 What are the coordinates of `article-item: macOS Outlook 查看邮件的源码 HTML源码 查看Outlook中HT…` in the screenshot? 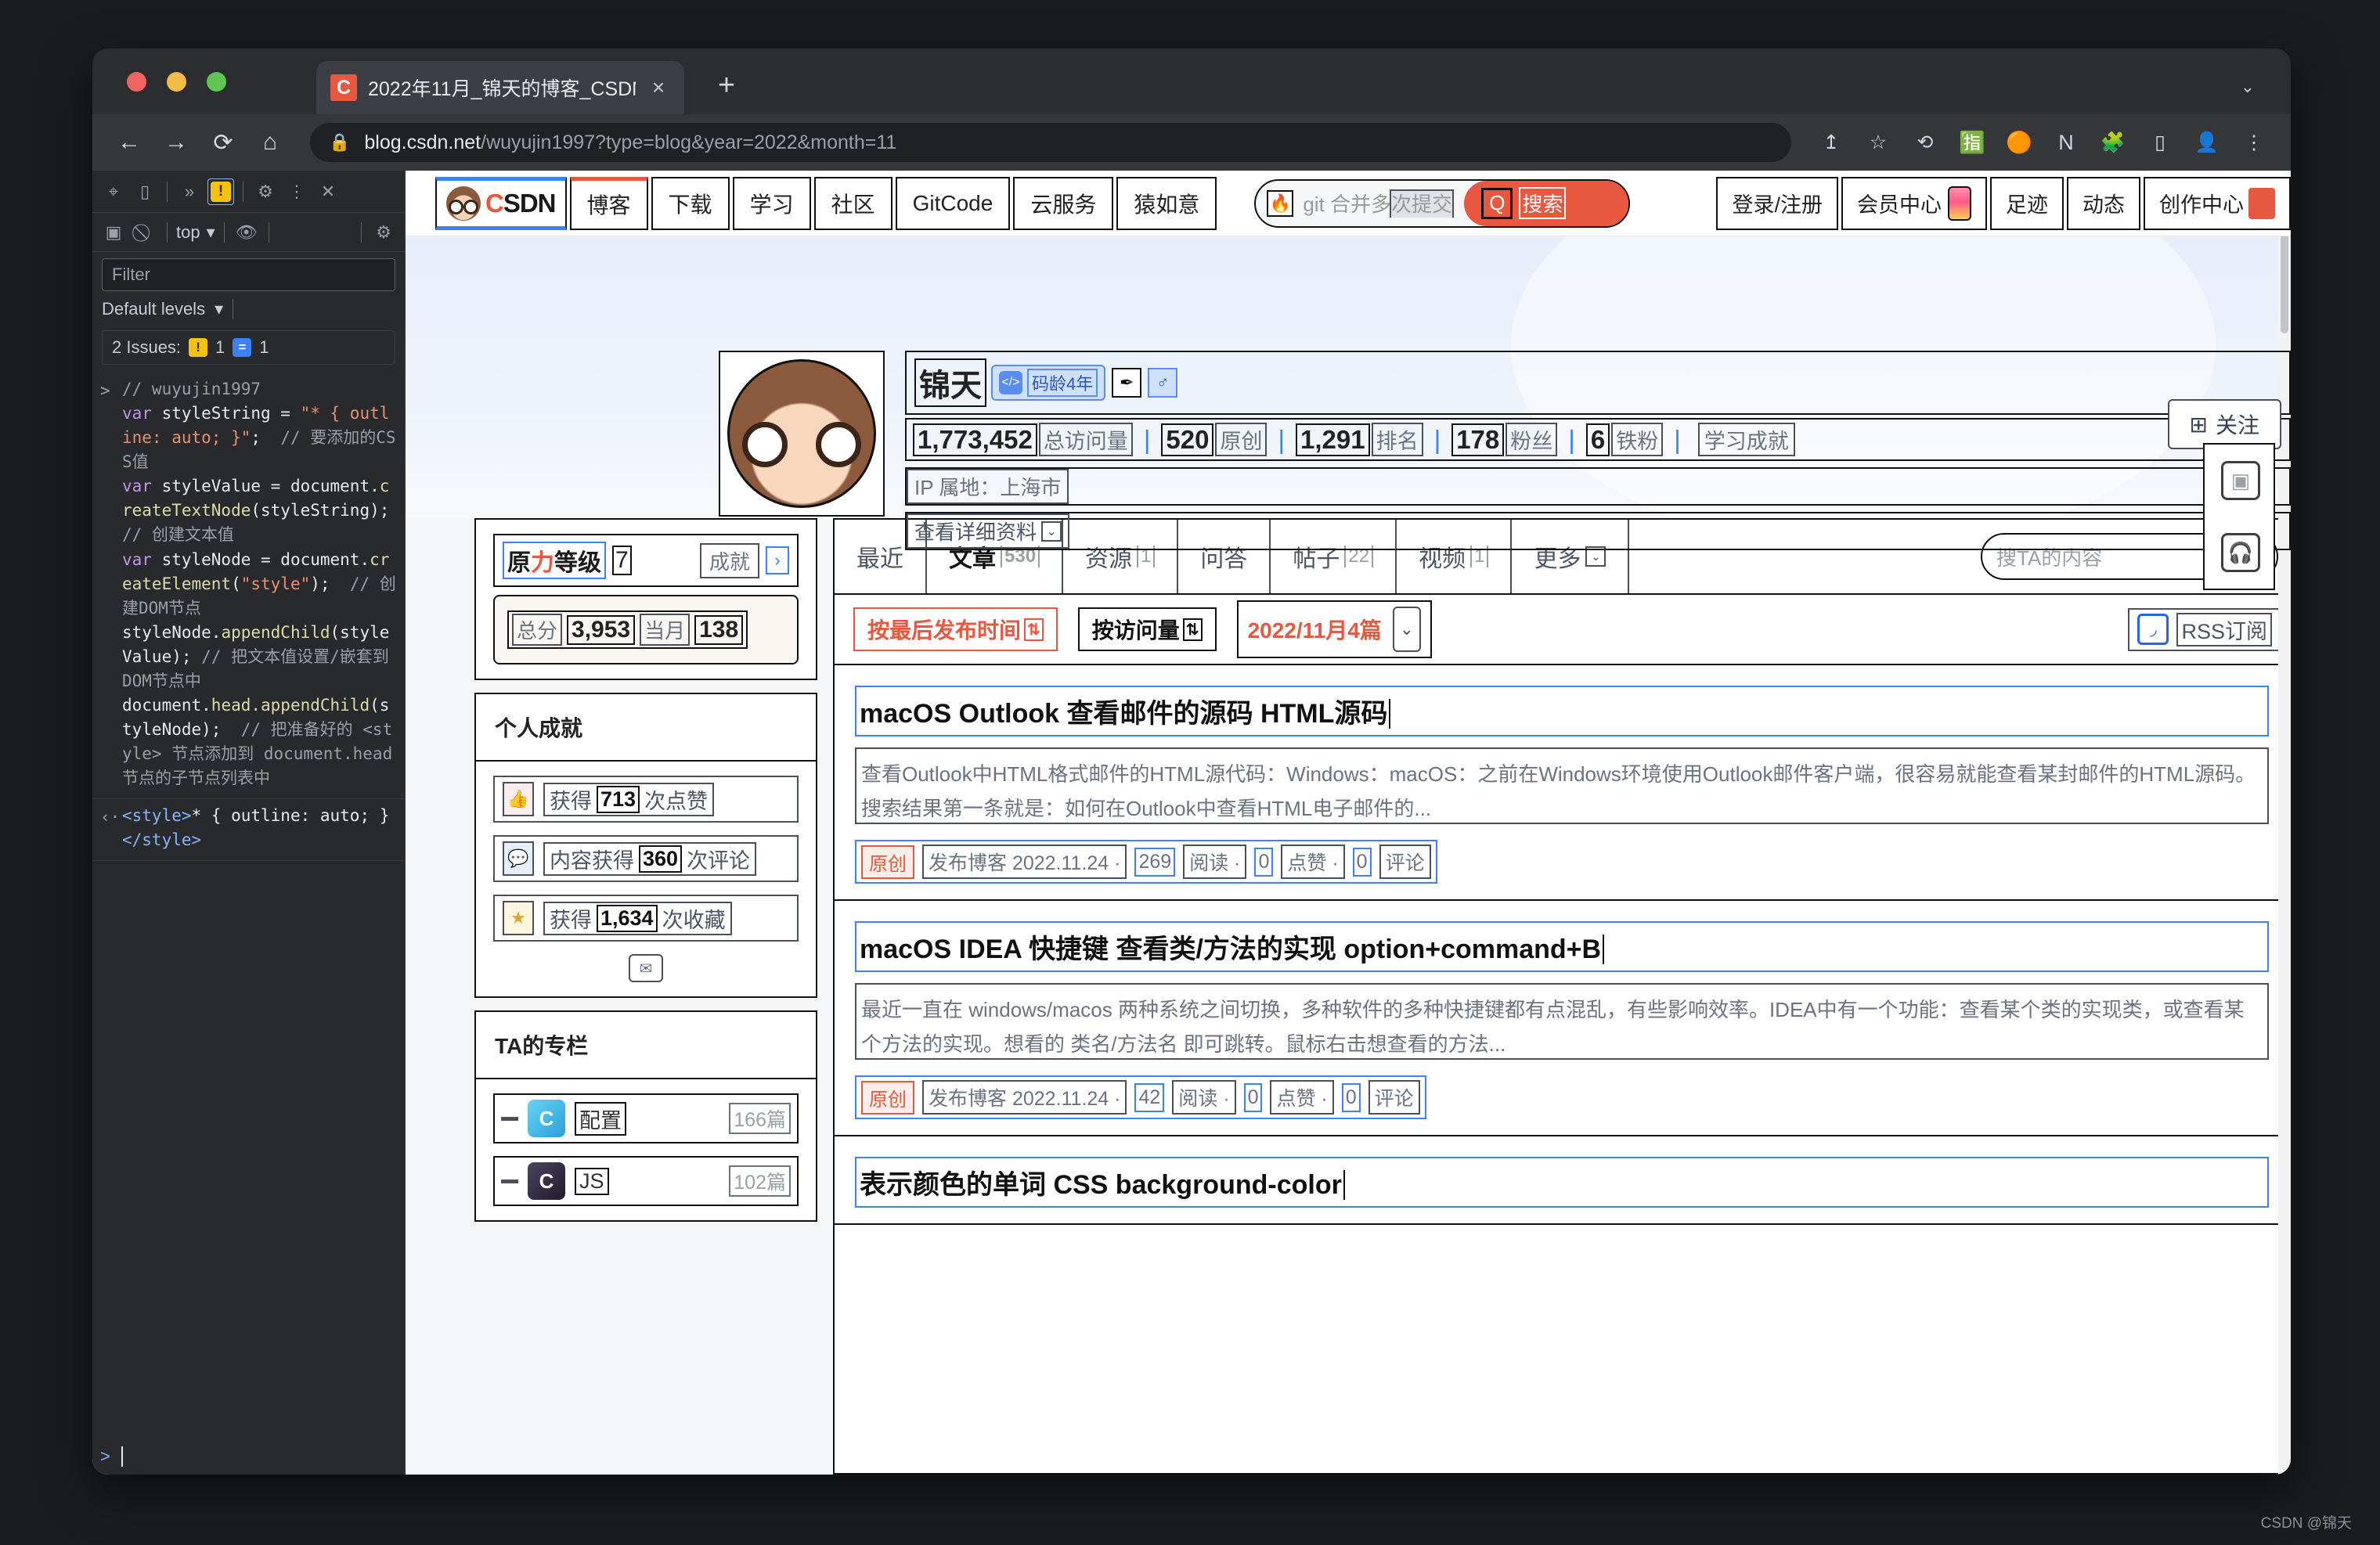 It's located at (1562, 783).